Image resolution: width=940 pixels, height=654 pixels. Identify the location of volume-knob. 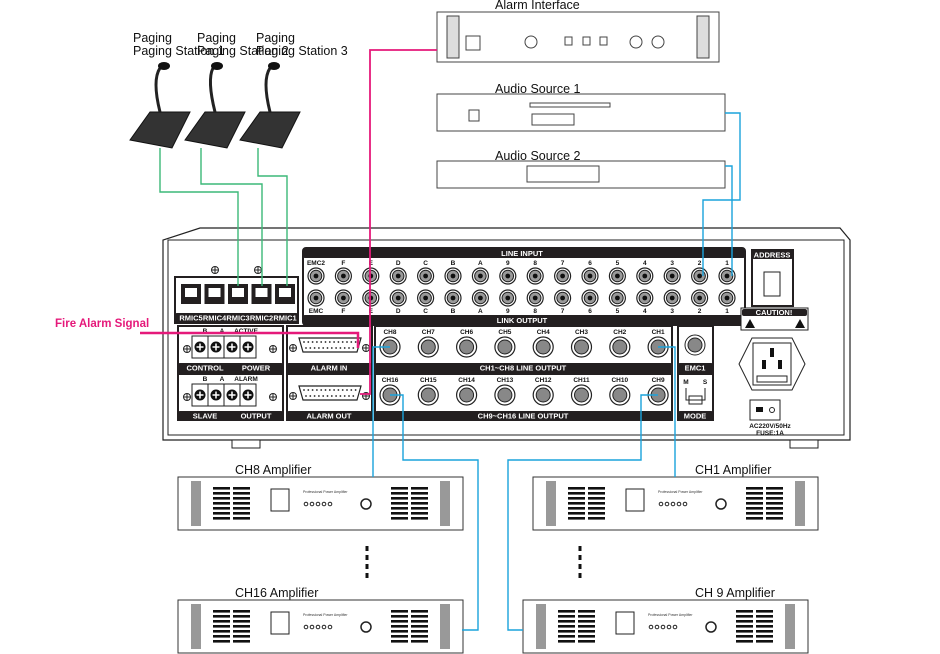
(366, 504).